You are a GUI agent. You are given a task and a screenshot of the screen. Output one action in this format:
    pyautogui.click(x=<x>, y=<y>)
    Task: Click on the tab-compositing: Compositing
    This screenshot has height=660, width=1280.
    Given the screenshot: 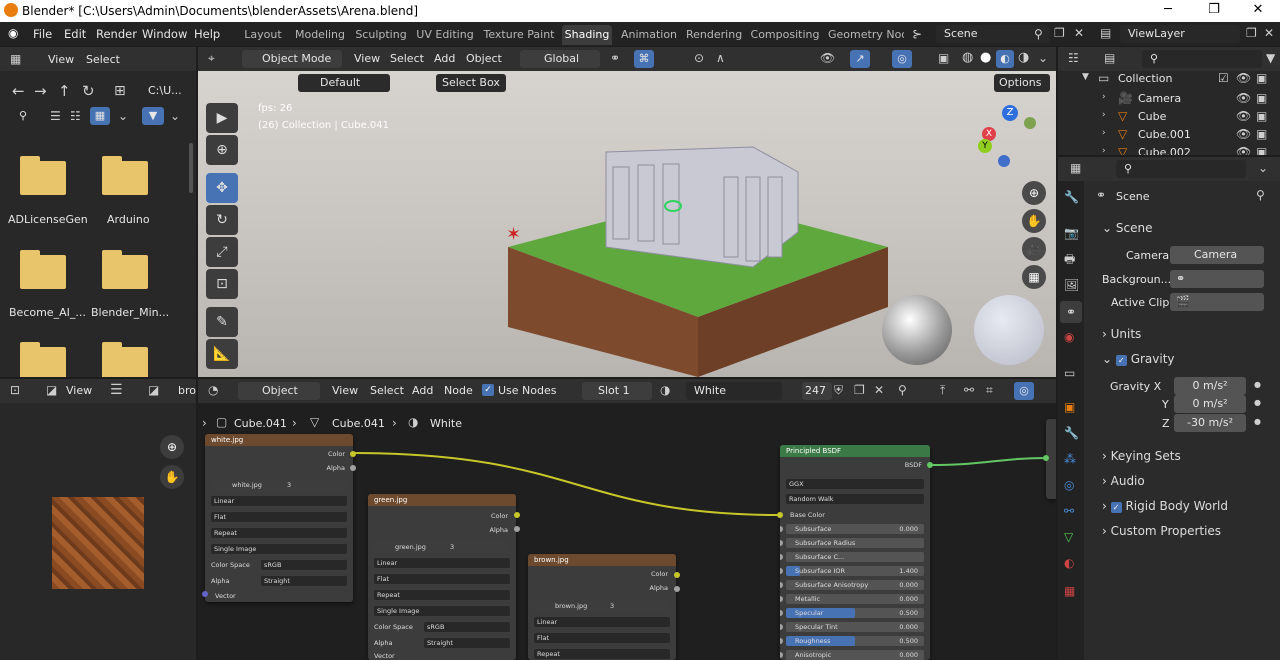 What is the action you would take?
    pyautogui.click(x=785, y=35)
    